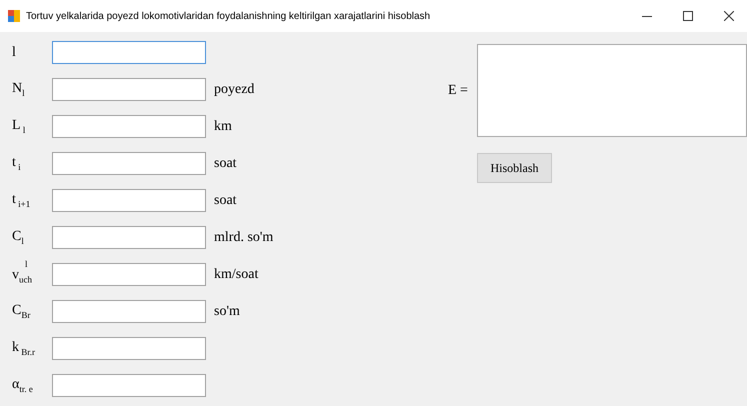 This screenshot has height=406, width=747. Describe the element at coordinates (236, 274) in the screenshot. I see `unit-label: km/soat` at that location.